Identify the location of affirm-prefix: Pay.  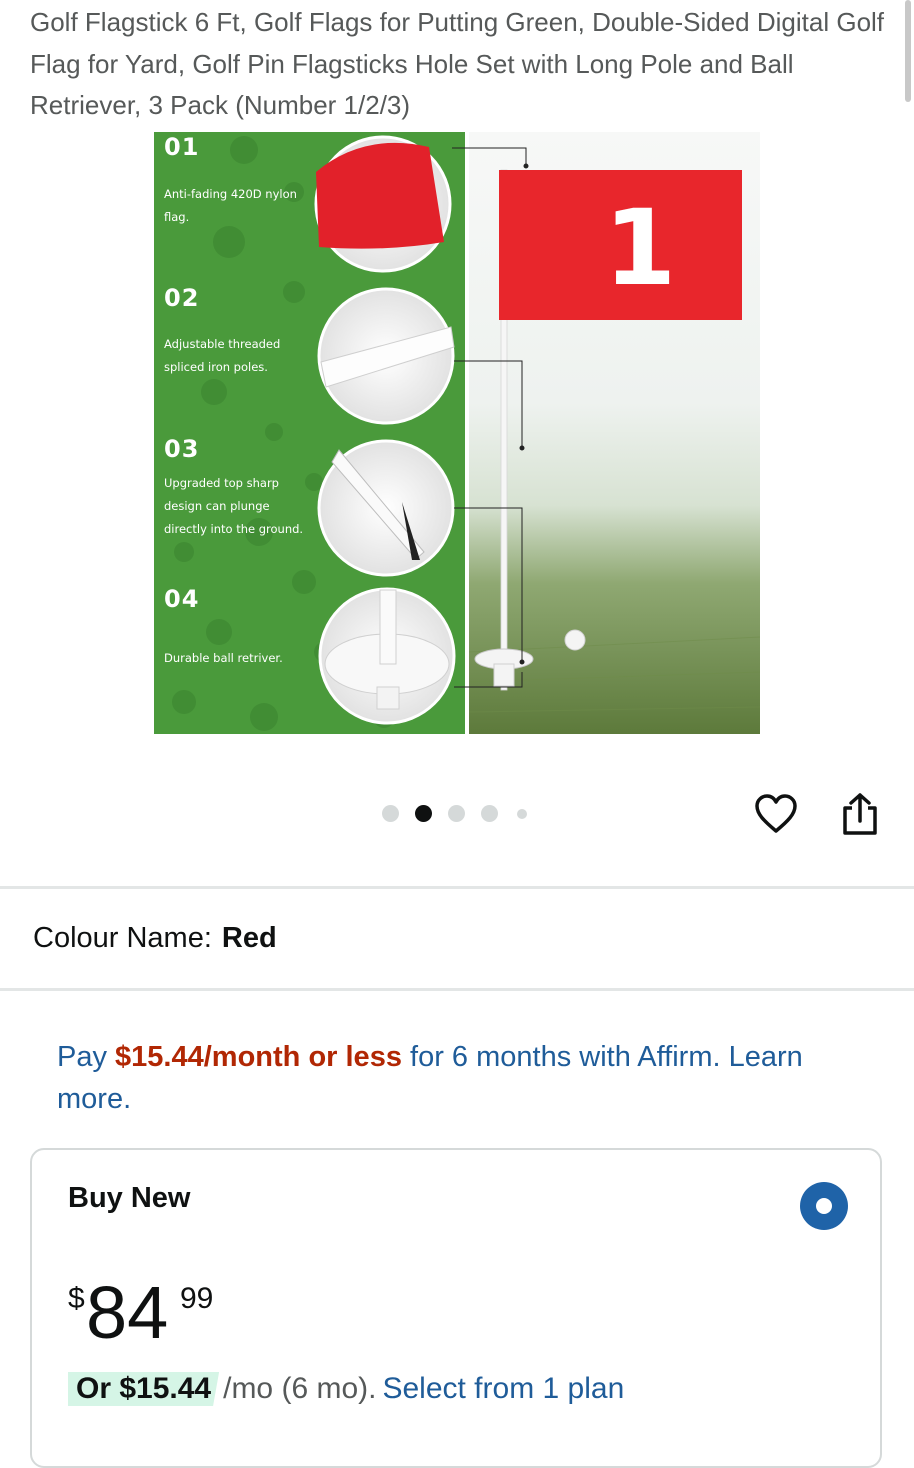
(82, 1057).